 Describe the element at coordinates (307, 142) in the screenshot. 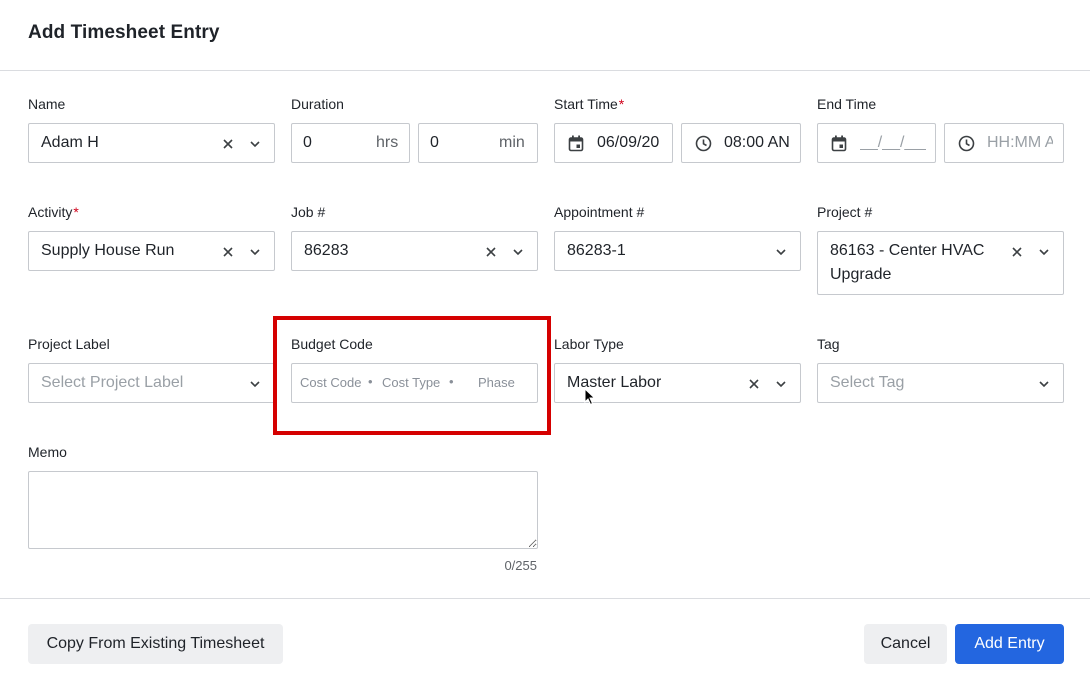

I see `duration-hours-value: 0` at that location.